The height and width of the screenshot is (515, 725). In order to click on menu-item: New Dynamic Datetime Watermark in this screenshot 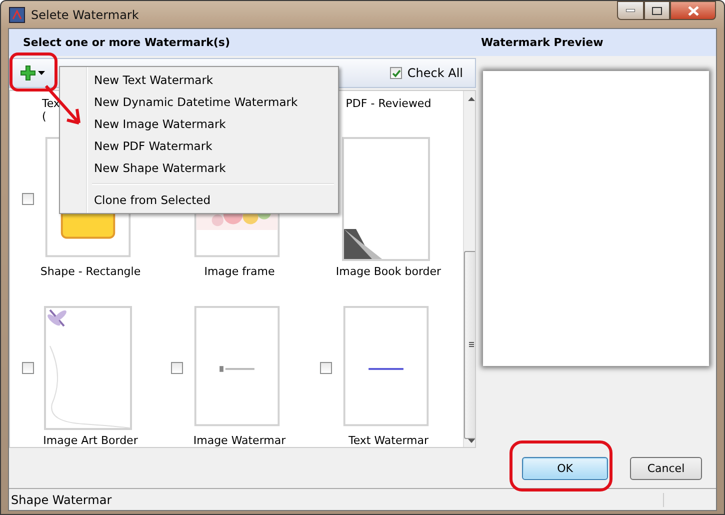, I will do `click(199, 102)`.